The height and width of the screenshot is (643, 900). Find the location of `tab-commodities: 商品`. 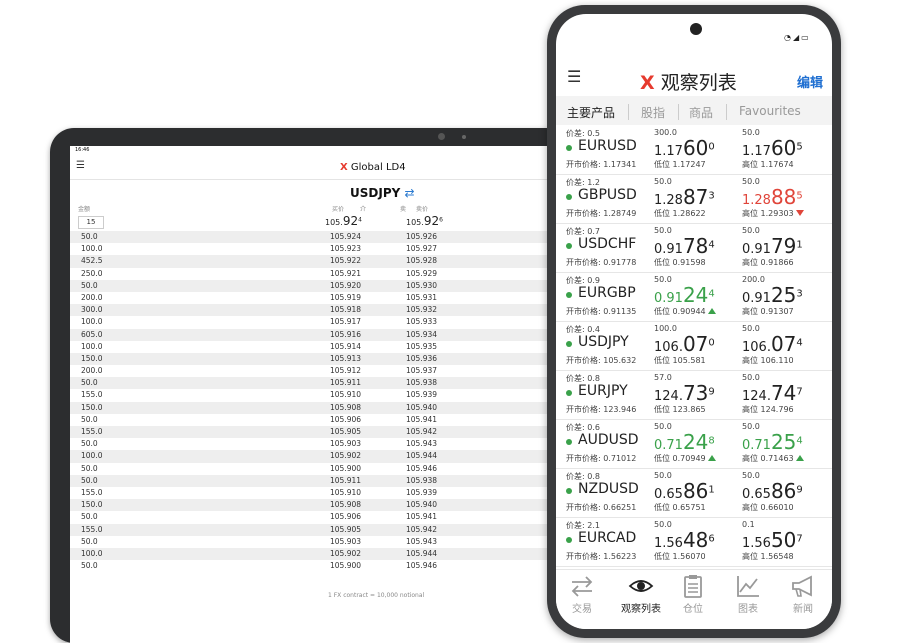

tab-commodities: 商品 is located at coordinates (701, 112).